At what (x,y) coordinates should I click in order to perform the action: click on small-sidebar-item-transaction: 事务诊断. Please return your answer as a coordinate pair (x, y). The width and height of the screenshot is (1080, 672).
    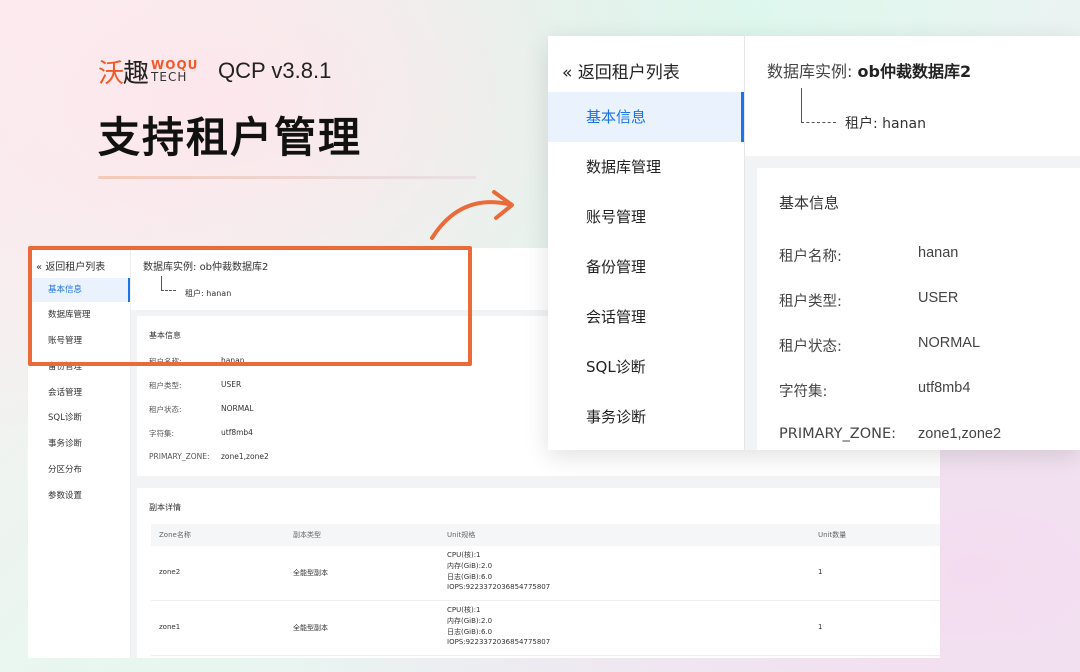
    Looking at the image, I should click on (79, 444).